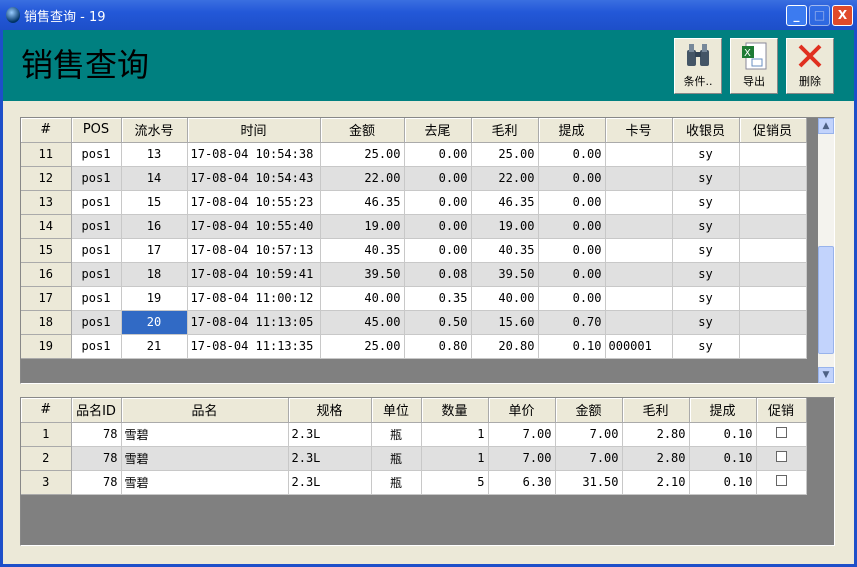 This screenshot has height=567, width=857. What do you see at coordinates (254, 202) in the screenshot?
I see `table-cell: 17-08-04 10:55:23` at bounding box center [254, 202].